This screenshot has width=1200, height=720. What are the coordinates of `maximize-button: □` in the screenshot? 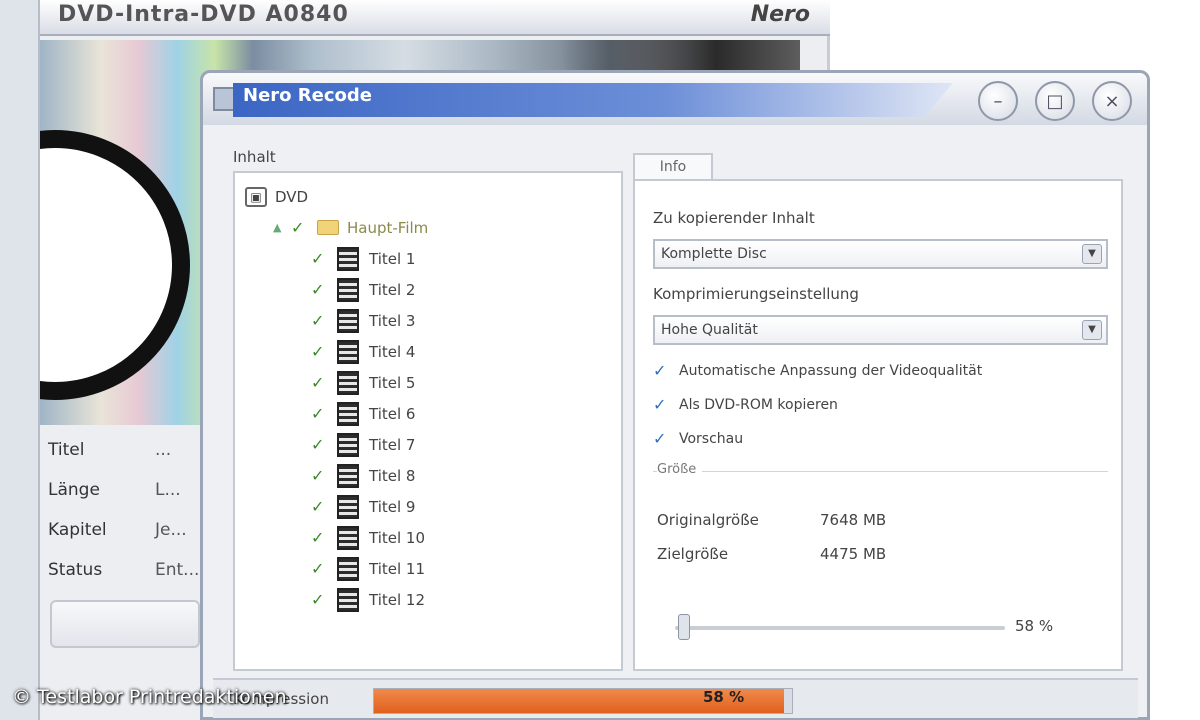 It's located at (1055, 101).